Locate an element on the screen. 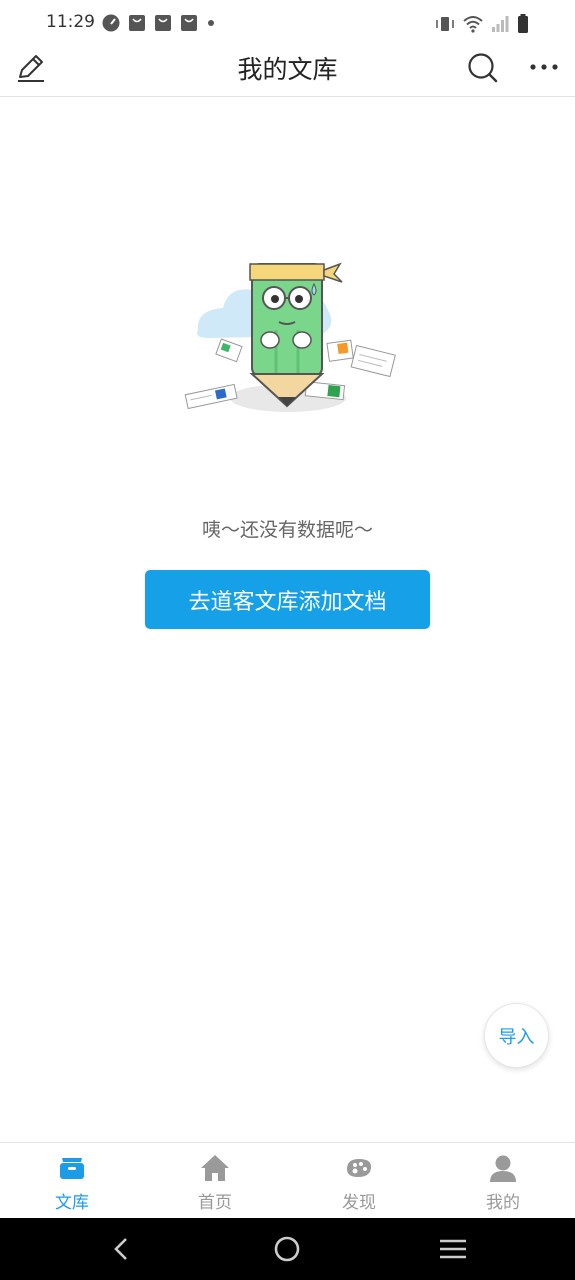 This screenshot has height=1280, width=575. bottom-tab-bar: 文库 首页 发现 我的 is located at coordinates (287, 1180).